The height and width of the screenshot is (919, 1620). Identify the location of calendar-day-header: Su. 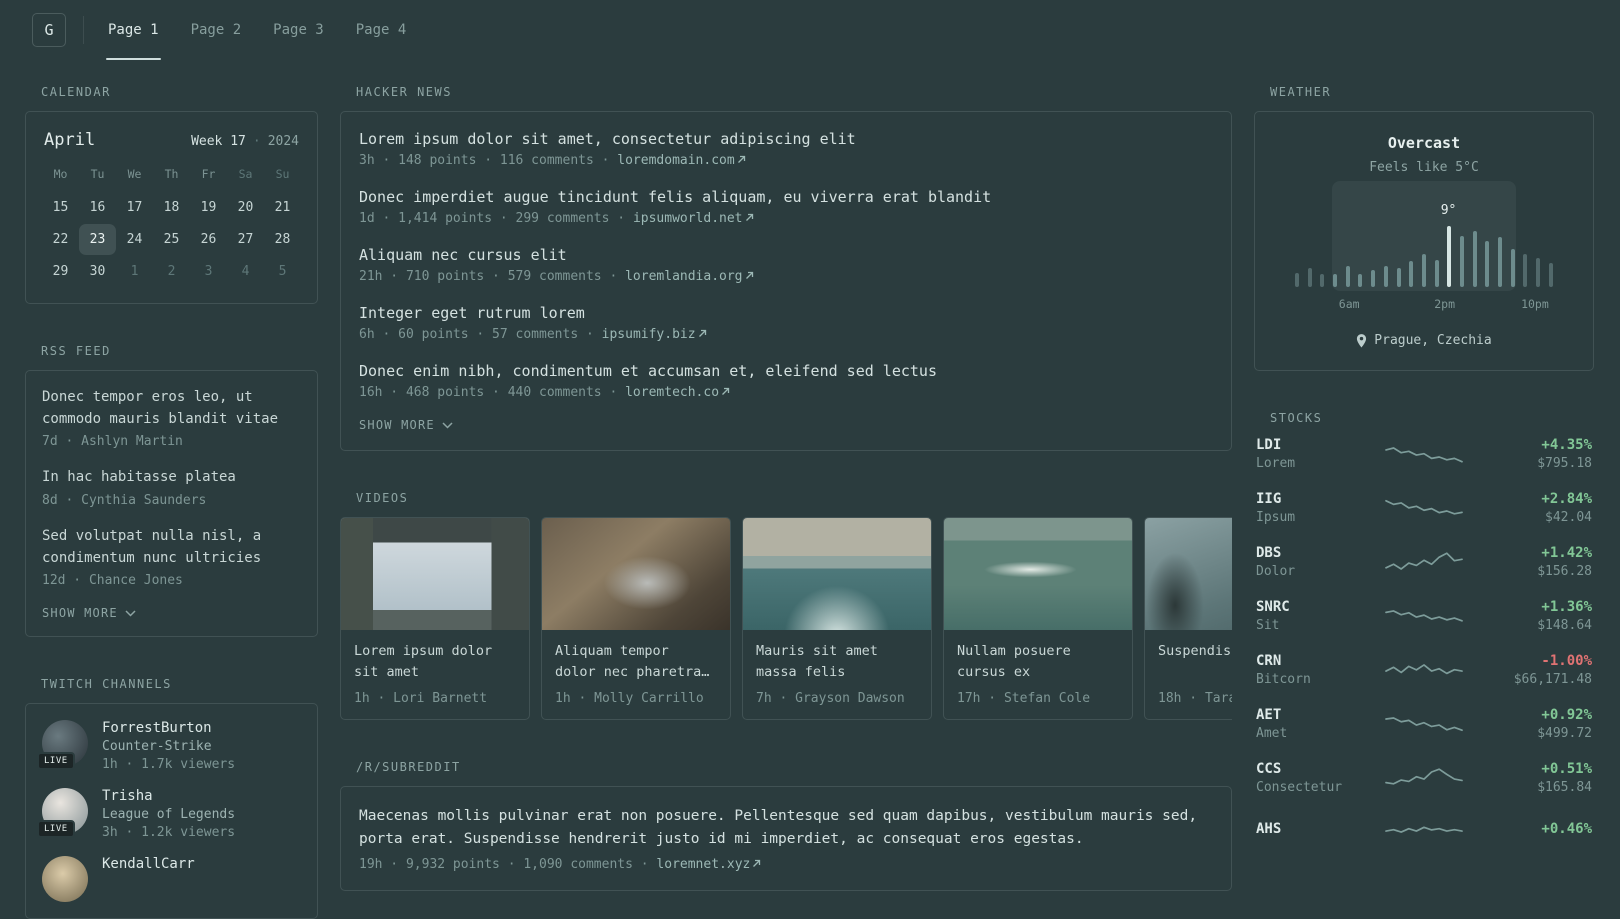
(282, 174).